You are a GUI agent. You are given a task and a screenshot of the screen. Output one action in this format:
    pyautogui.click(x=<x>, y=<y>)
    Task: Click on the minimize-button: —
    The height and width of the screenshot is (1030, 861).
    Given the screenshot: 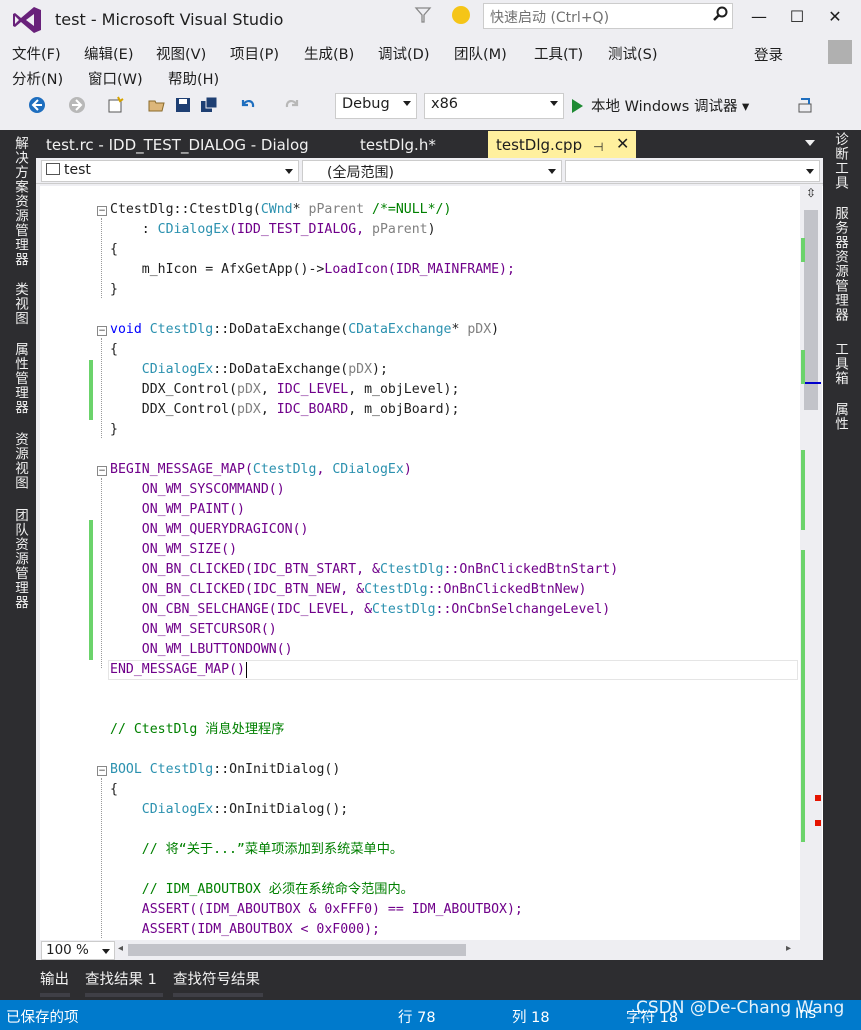 What is the action you would take?
    pyautogui.click(x=759, y=17)
    